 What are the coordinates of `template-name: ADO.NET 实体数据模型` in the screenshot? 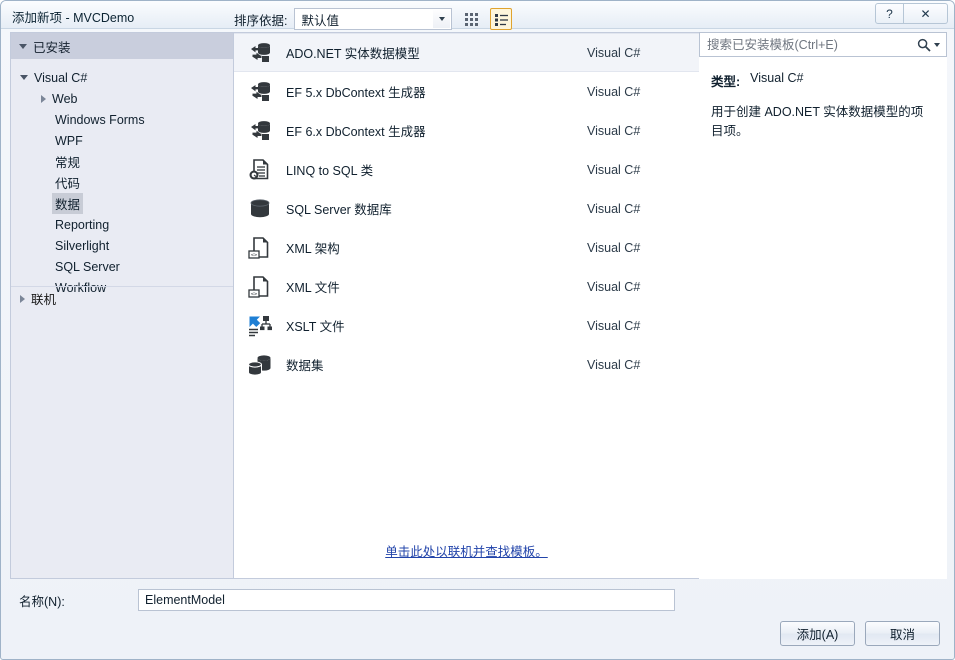 It's located at (353, 54).